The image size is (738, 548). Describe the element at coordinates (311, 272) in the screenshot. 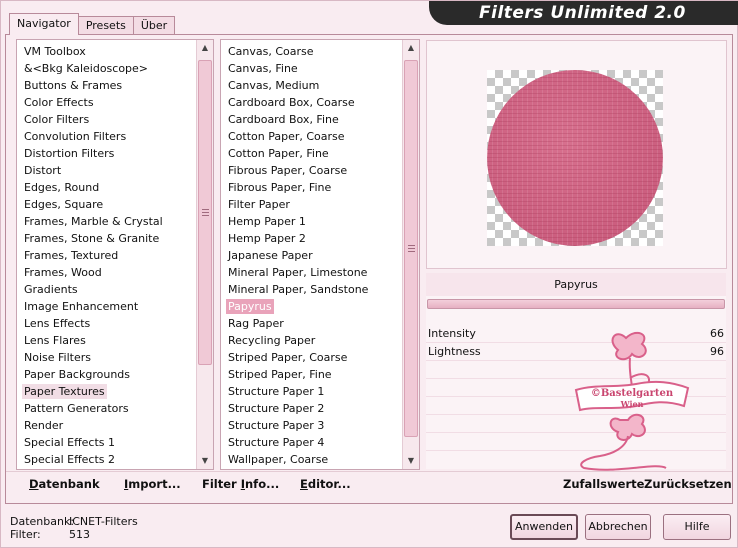

I see `list-item: Mineral Paper, Limestone` at that location.